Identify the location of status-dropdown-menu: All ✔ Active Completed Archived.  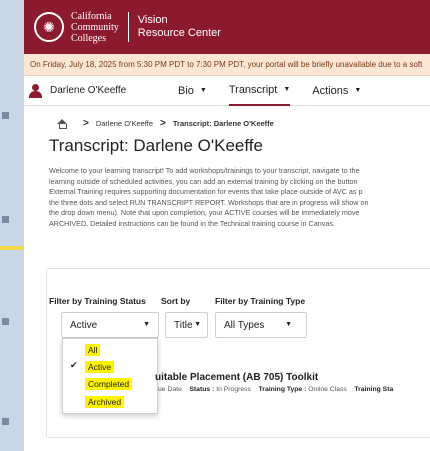
(110, 376).